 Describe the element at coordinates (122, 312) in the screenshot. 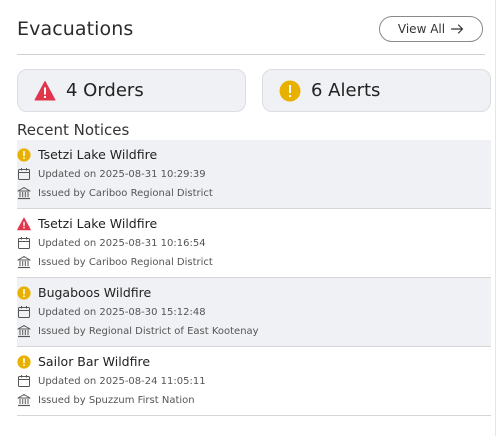

I see `notice-updated: Updated on 2025-08-30 15:12:48` at that location.